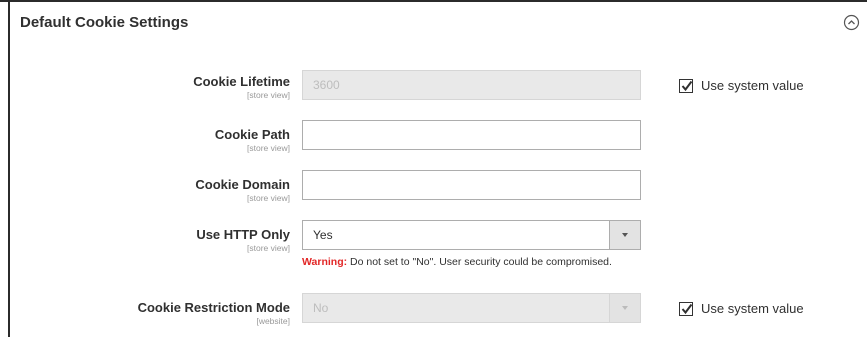  What do you see at coordinates (104, 22) in the screenshot?
I see `section-title: Default Cookie Settings` at bounding box center [104, 22].